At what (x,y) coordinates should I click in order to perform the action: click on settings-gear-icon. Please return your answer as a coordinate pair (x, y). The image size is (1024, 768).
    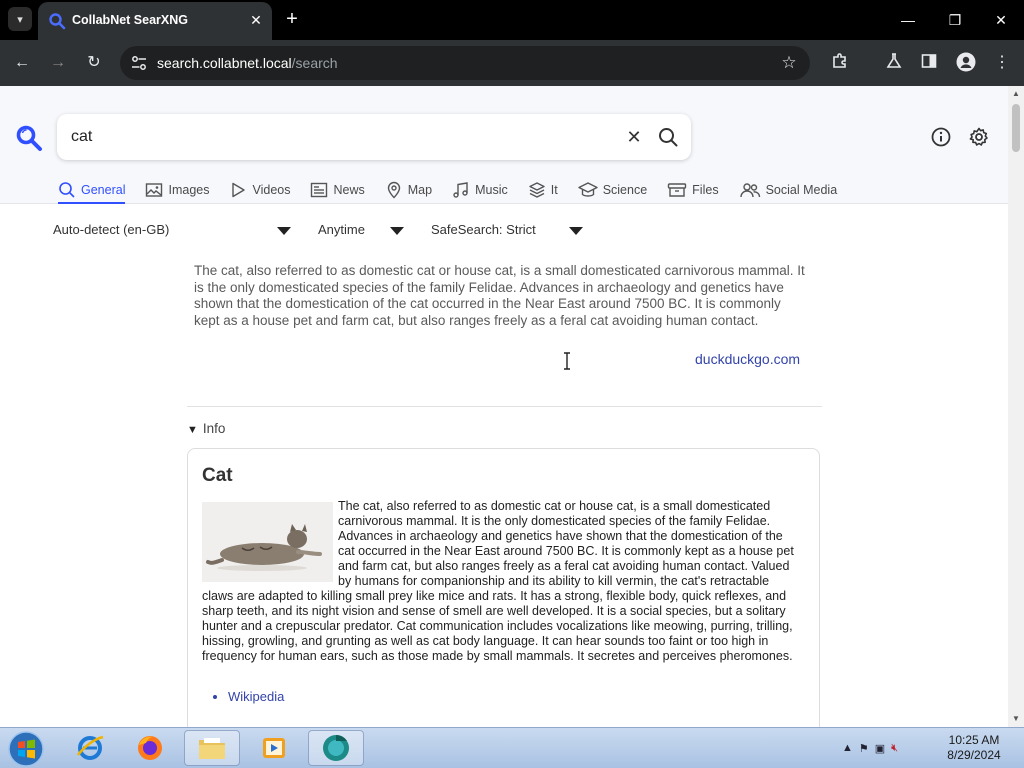
    Looking at the image, I should click on (979, 137).